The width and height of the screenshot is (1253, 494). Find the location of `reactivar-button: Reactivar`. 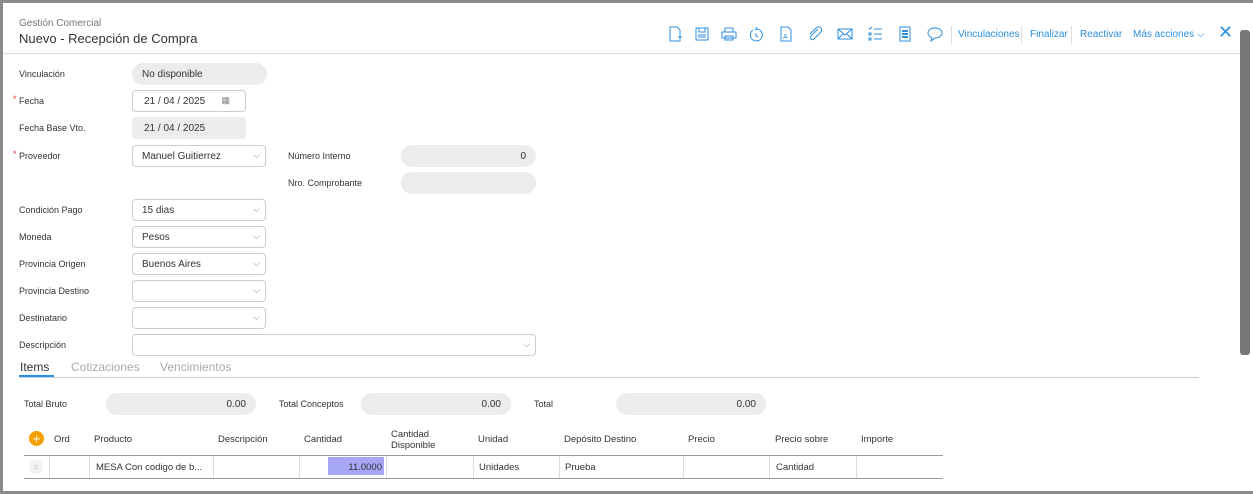

reactivar-button: Reactivar is located at coordinates (1101, 34).